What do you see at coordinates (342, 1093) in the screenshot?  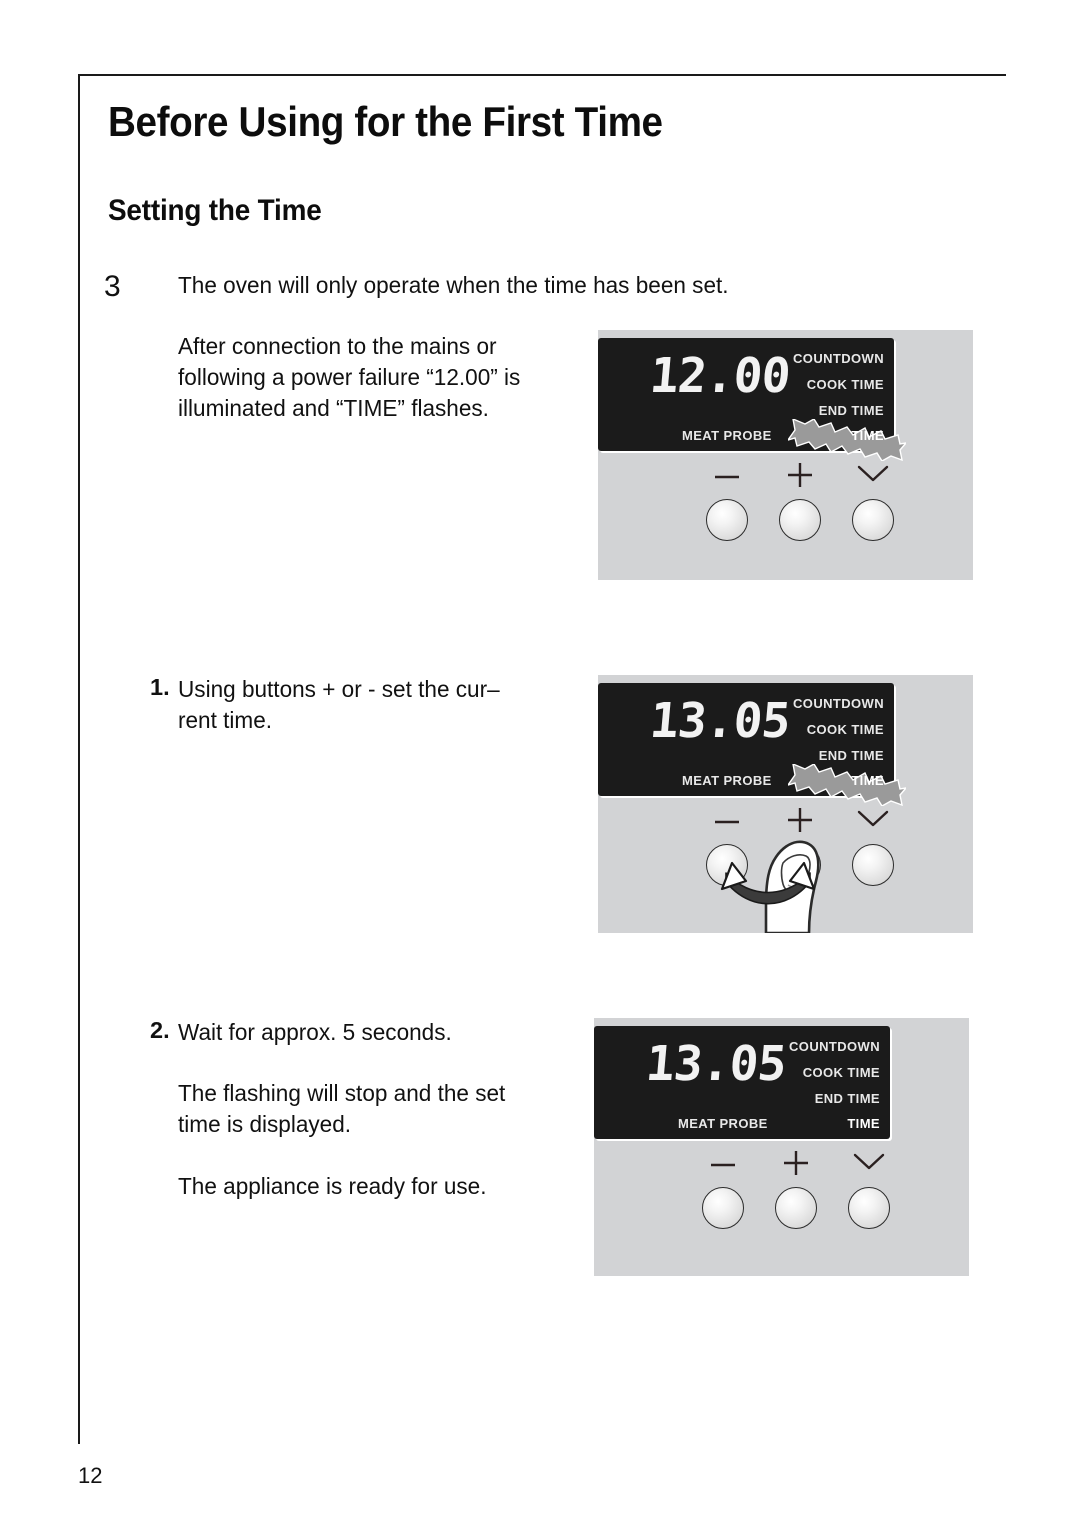 I see `item-2-note-line-1: The flashing will stop and the set` at bounding box center [342, 1093].